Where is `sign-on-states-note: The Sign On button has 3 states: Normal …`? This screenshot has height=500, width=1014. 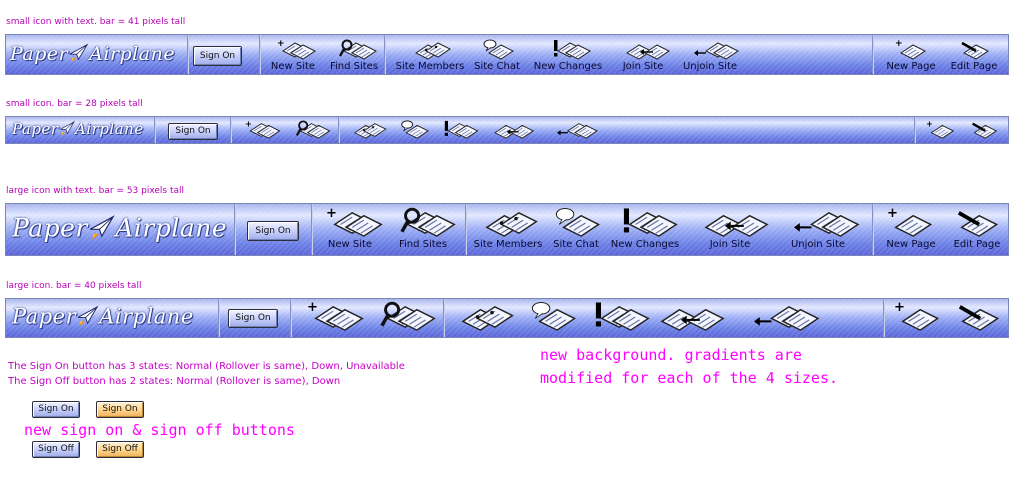
sign-on-states-note: The Sign On button has 3 states: Normal … is located at coordinates (206, 366).